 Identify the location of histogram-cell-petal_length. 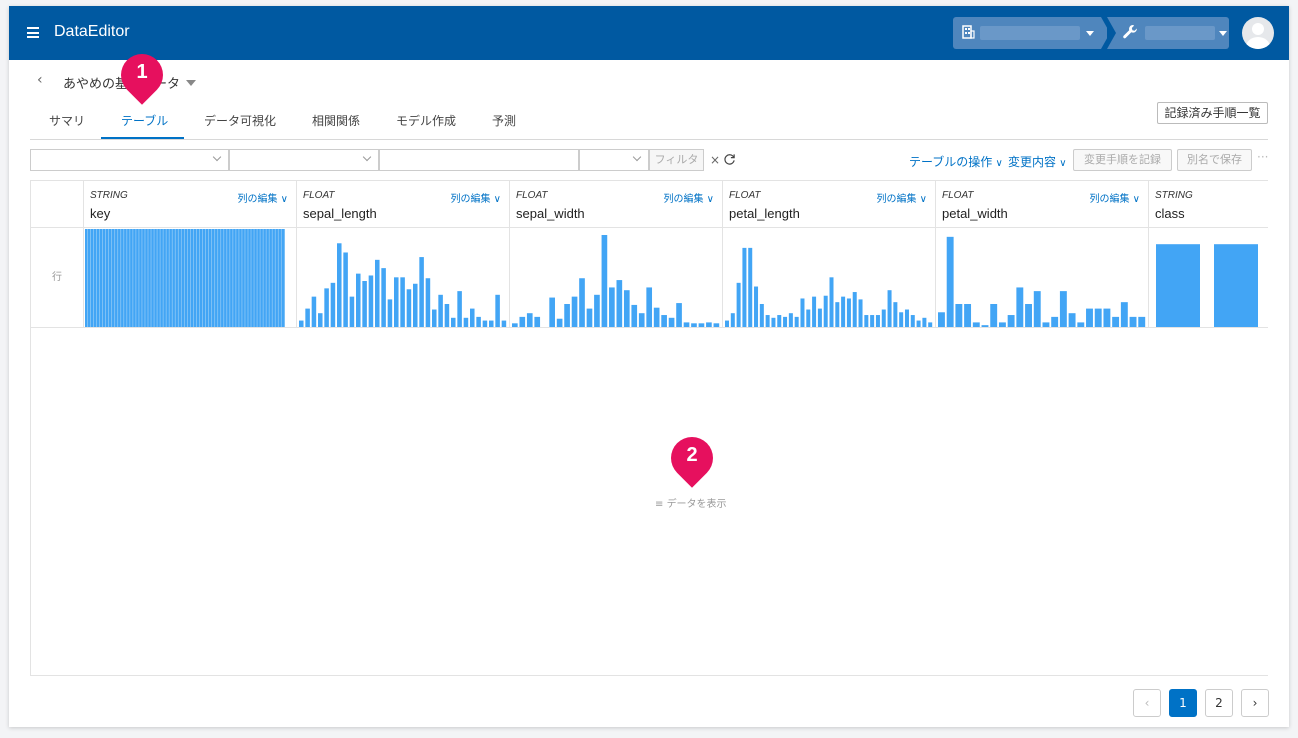
(829, 278).